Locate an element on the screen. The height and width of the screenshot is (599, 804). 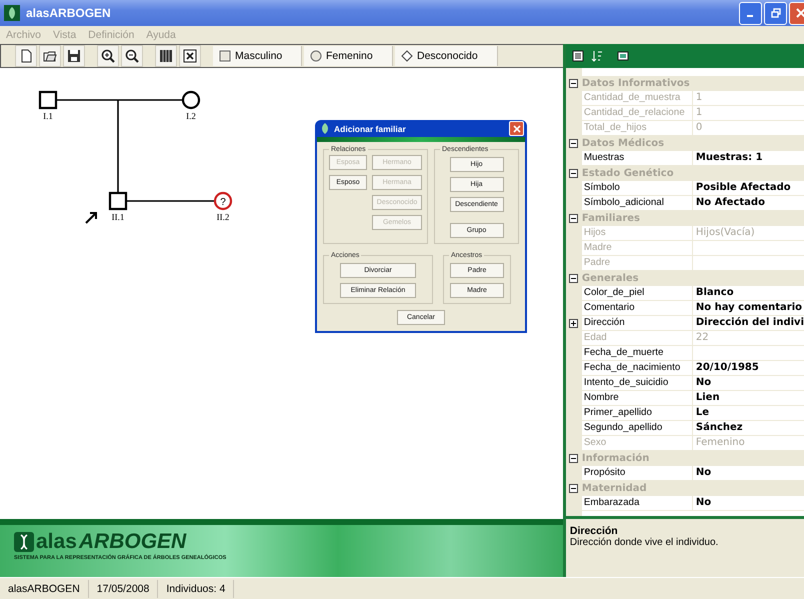
individual-label: I.1 is located at coordinates (48, 116).